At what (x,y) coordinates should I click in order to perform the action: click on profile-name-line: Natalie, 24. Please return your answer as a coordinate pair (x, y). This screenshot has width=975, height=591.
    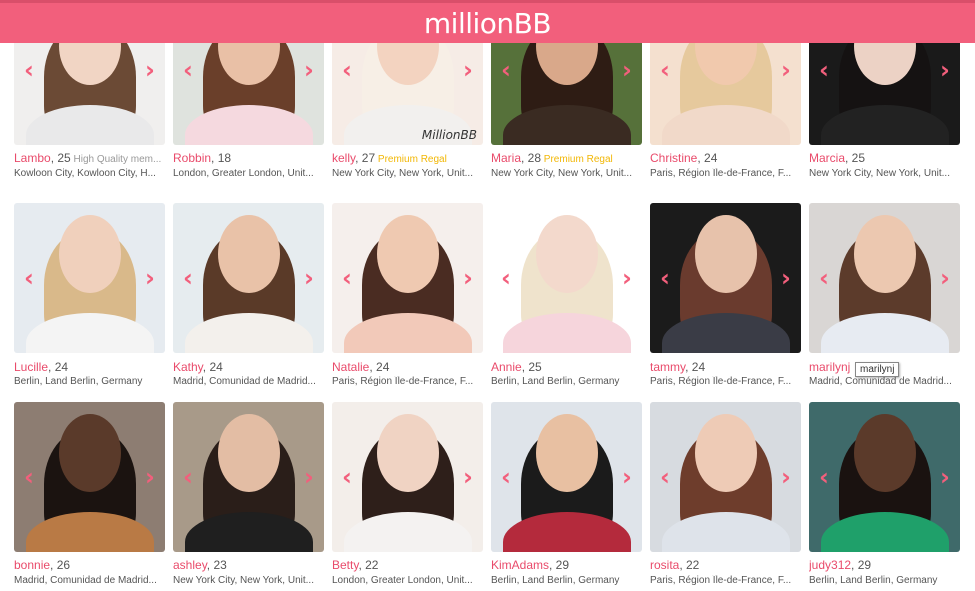
    Looking at the image, I should click on (409, 367).